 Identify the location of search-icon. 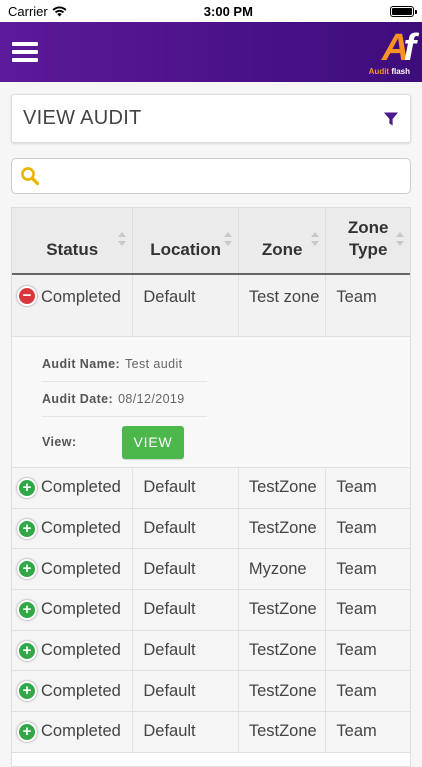
(30, 176).